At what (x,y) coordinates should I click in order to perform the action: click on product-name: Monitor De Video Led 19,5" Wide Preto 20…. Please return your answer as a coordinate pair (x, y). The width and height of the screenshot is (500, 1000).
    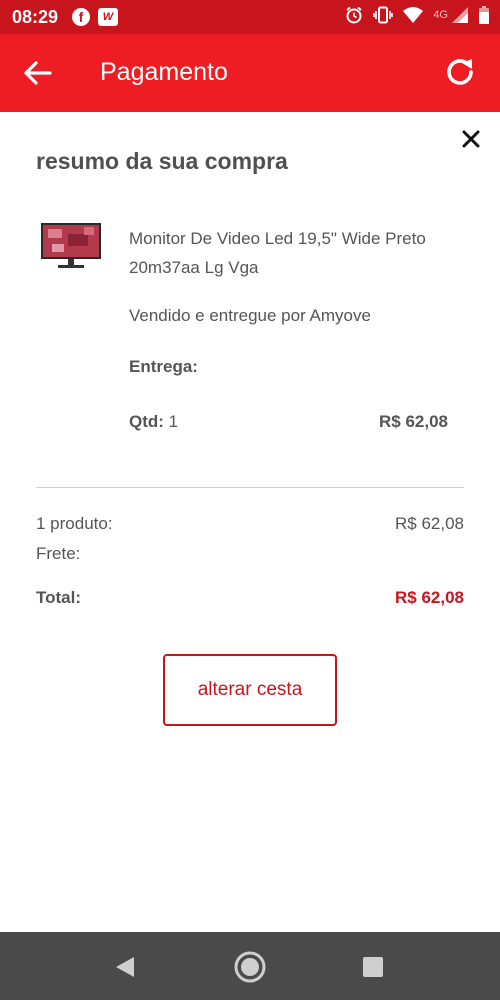
    Looking at the image, I should click on (277, 253).